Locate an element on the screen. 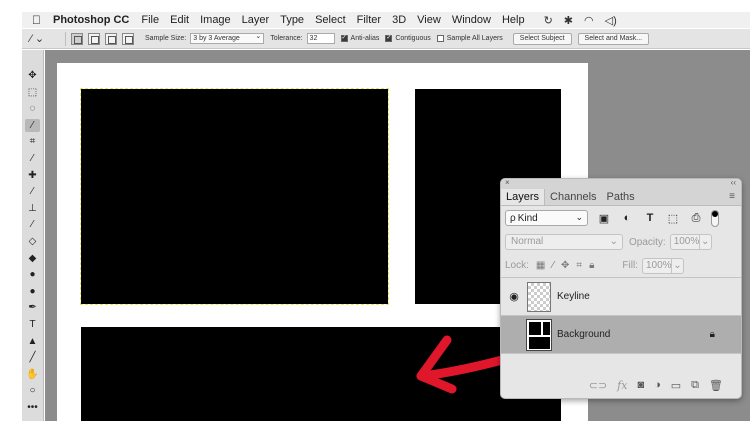 This screenshot has width=750, height=421. opacity-input: 100% is located at coordinates (684, 242).